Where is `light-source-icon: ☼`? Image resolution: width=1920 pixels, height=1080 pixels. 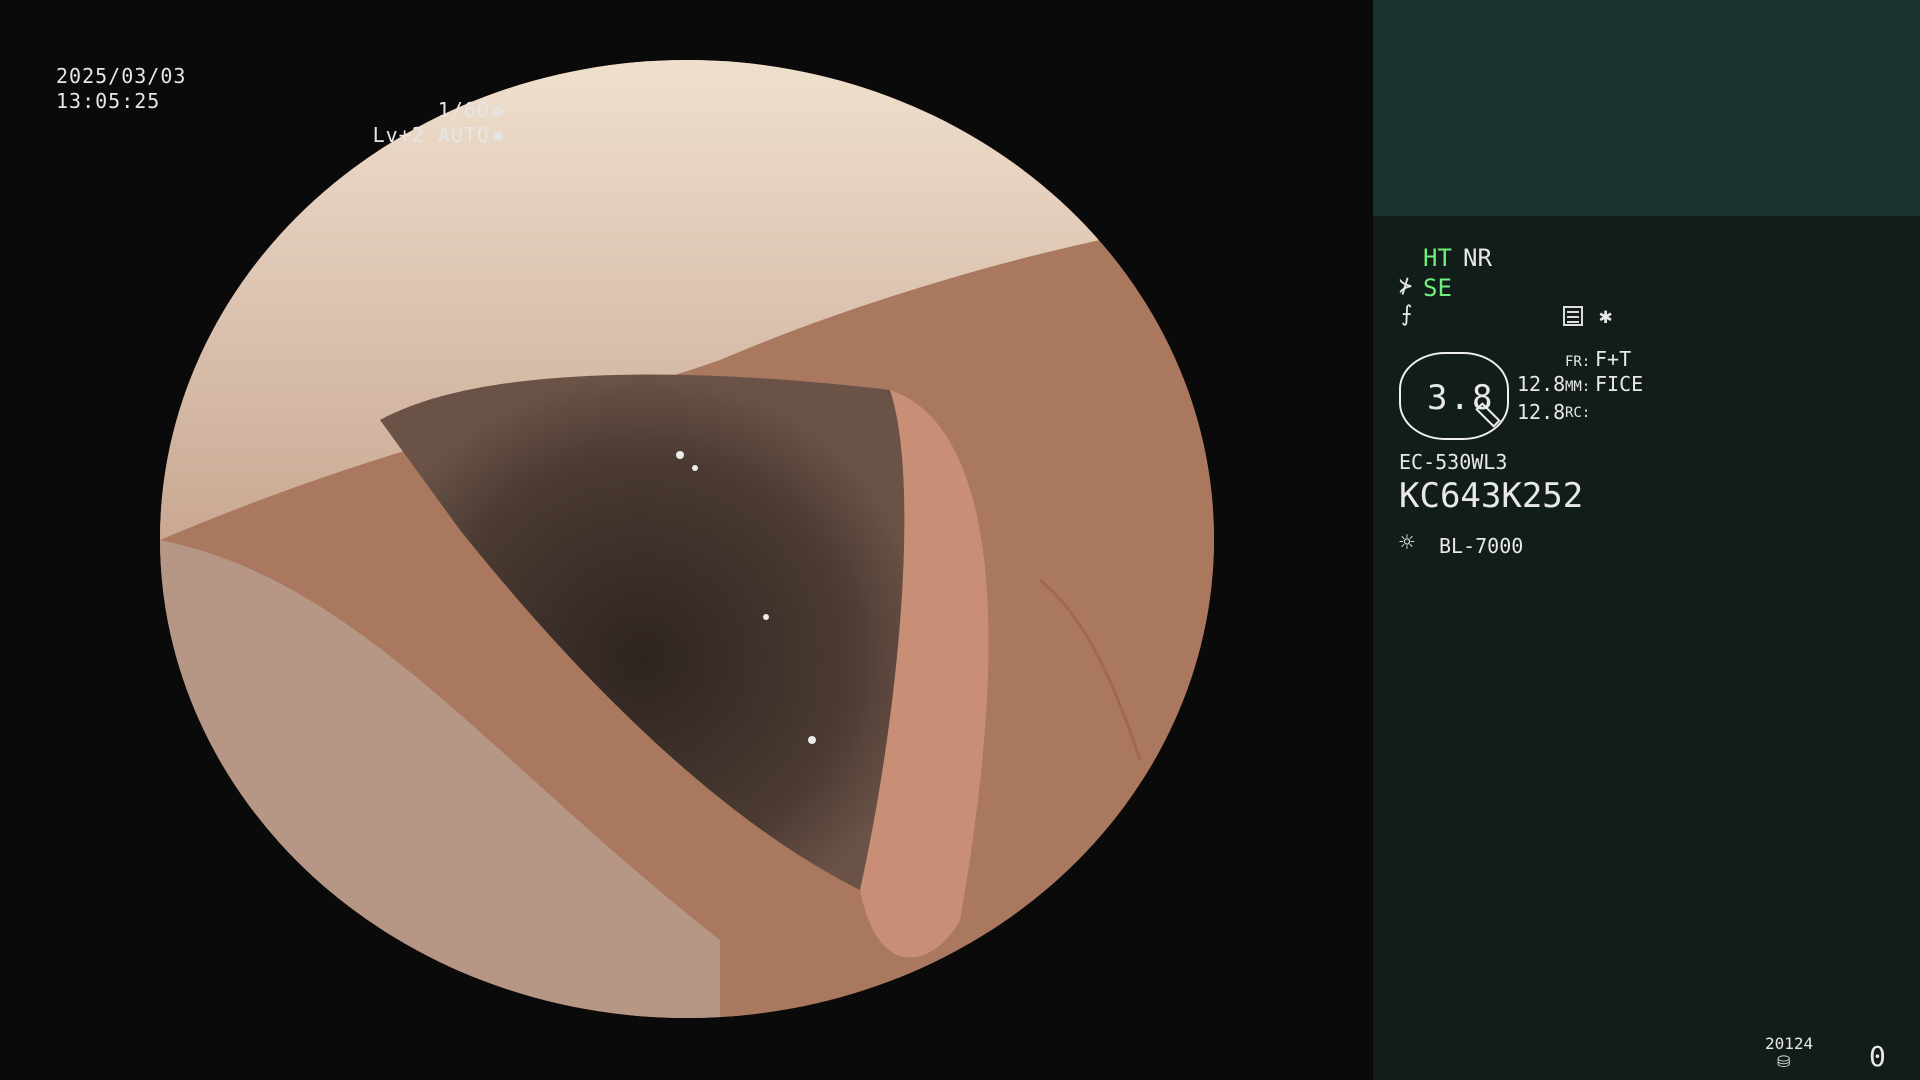
light-source-icon: ☼ is located at coordinates (1407, 543).